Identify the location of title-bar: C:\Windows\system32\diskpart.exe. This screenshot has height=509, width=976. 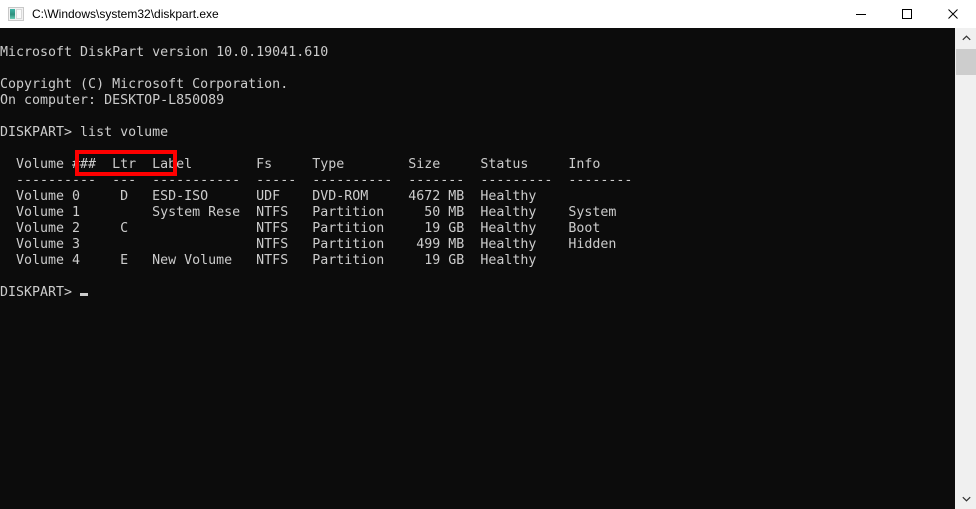
(488, 14).